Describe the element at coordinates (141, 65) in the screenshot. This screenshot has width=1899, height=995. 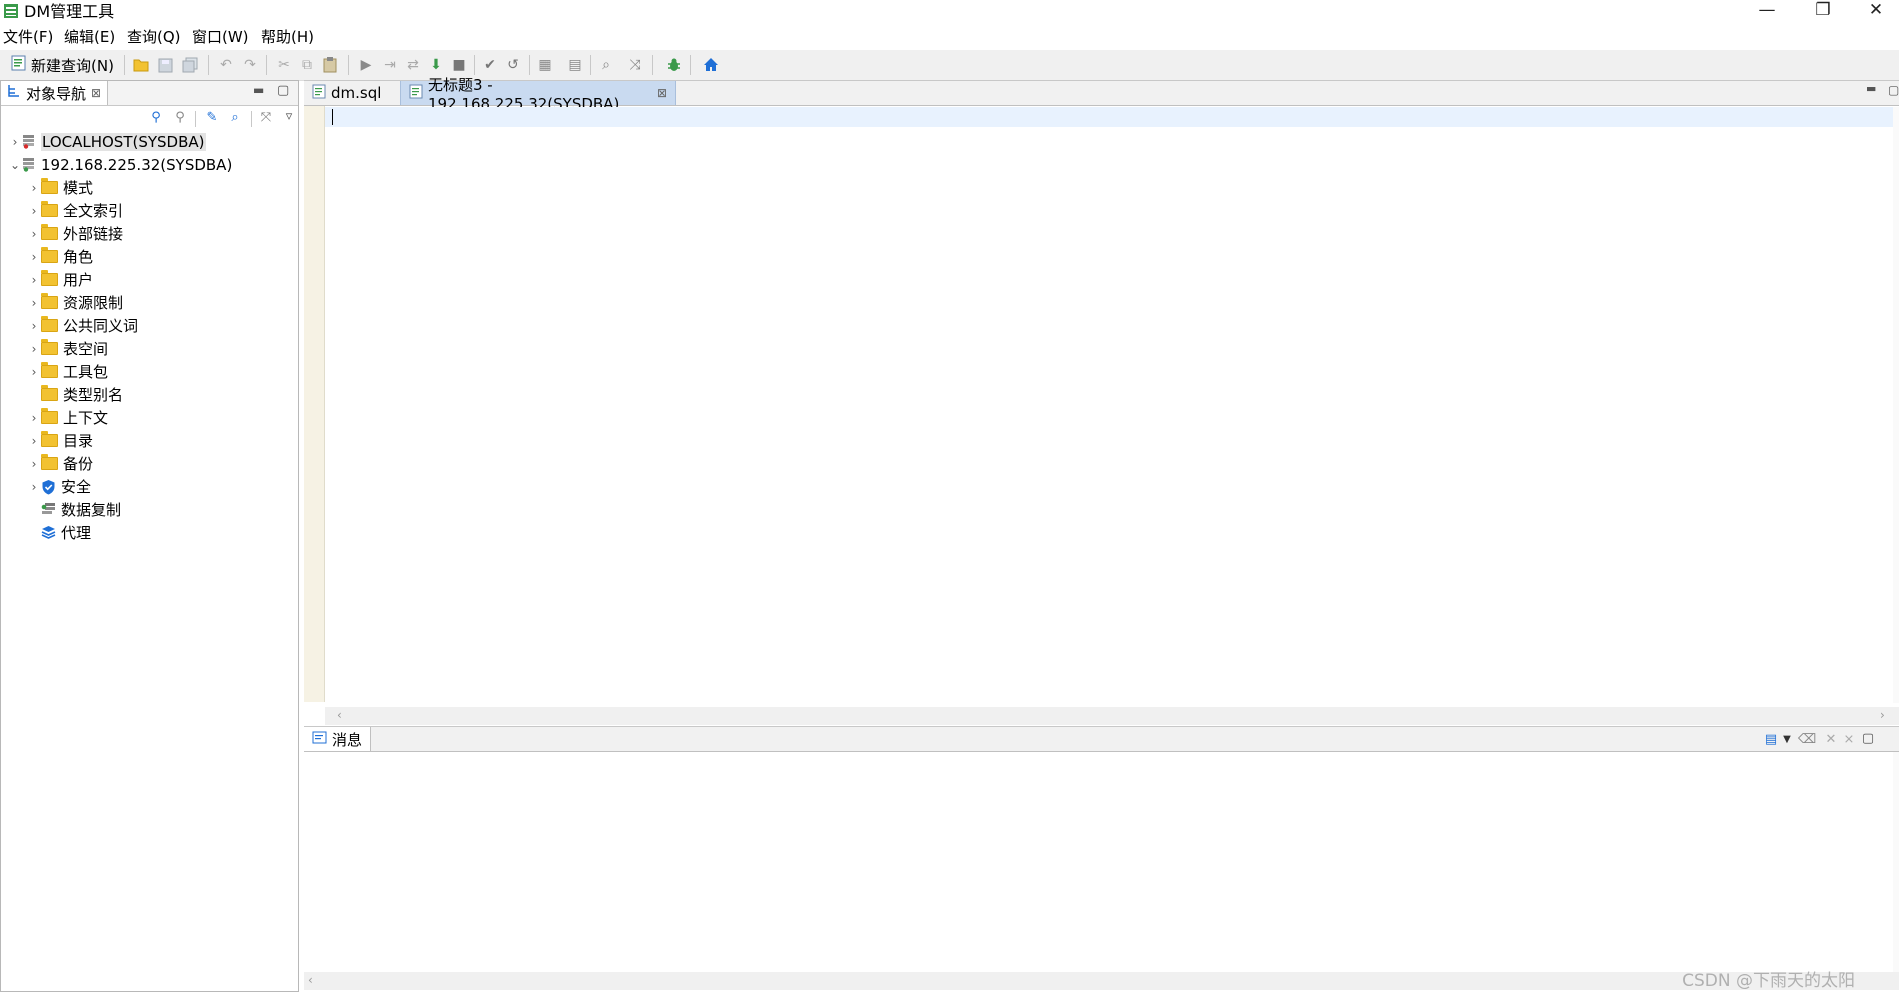
I see `open-file-button` at that location.